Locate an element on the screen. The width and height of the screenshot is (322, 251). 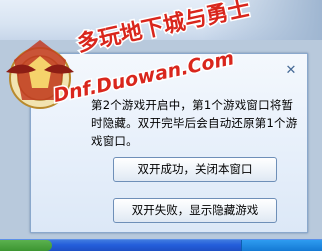
close-icon: ✕ is located at coordinates (291, 70).